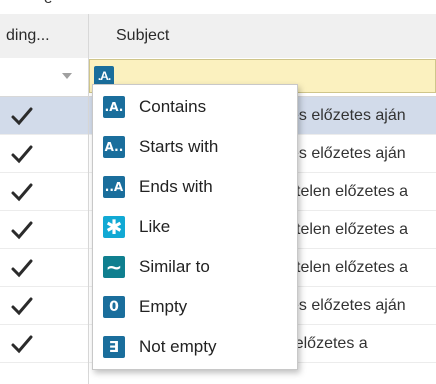 This screenshot has width=436, height=384. I want to click on filter-operator-button: .A., so click(104, 76).